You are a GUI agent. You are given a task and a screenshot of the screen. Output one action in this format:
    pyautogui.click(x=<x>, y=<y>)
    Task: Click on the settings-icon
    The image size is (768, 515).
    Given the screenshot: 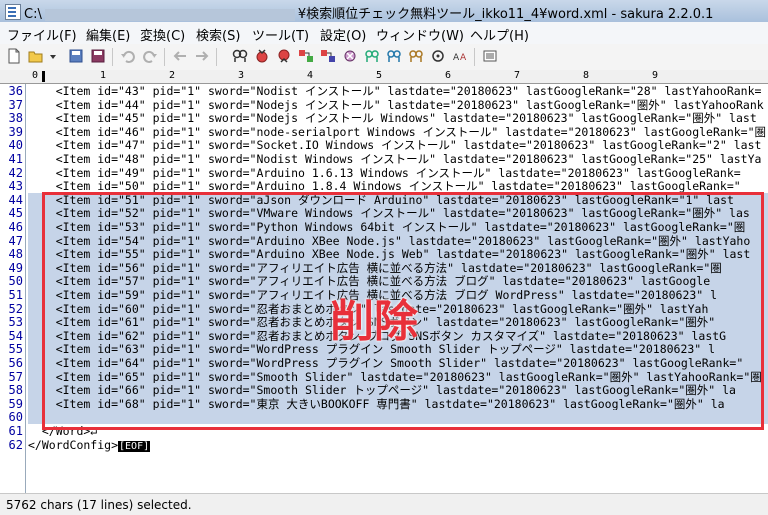 What is the action you would take?
    pyautogui.click(x=490, y=56)
    